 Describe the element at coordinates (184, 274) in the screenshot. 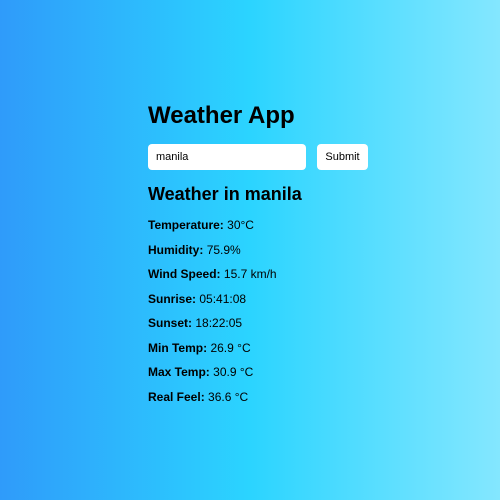

I see `stat-label: Wind Speed:` at that location.